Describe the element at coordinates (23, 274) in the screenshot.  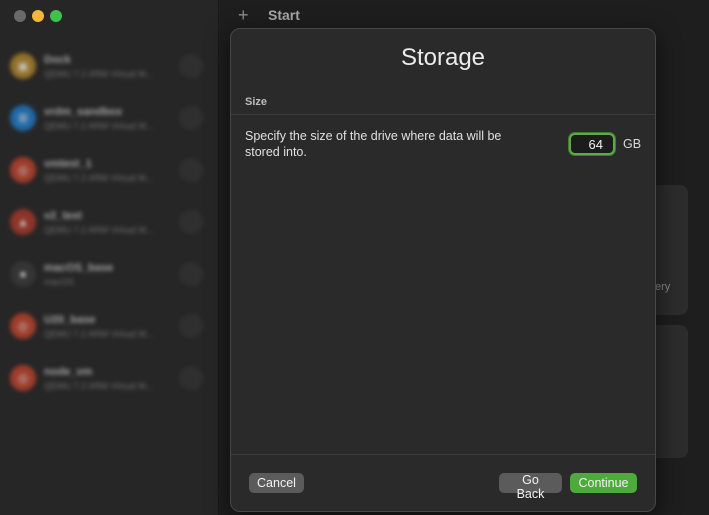
I see `apple-icon: ●` at that location.